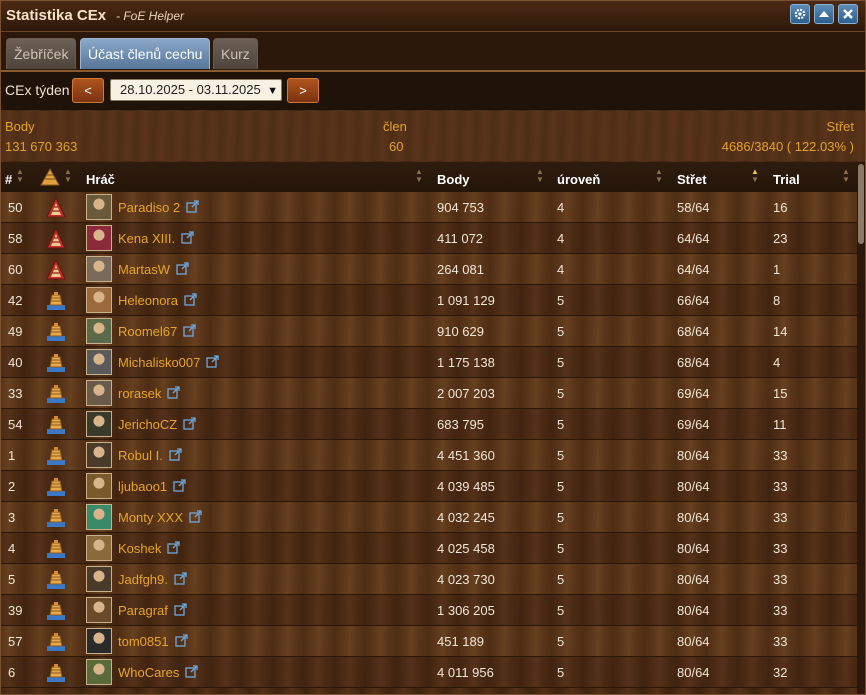 The height and width of the screenshot is (695, 866). I want to click on table-row: 33 rorasek 2 007 203 5 69/64 15, so click(429, 393).